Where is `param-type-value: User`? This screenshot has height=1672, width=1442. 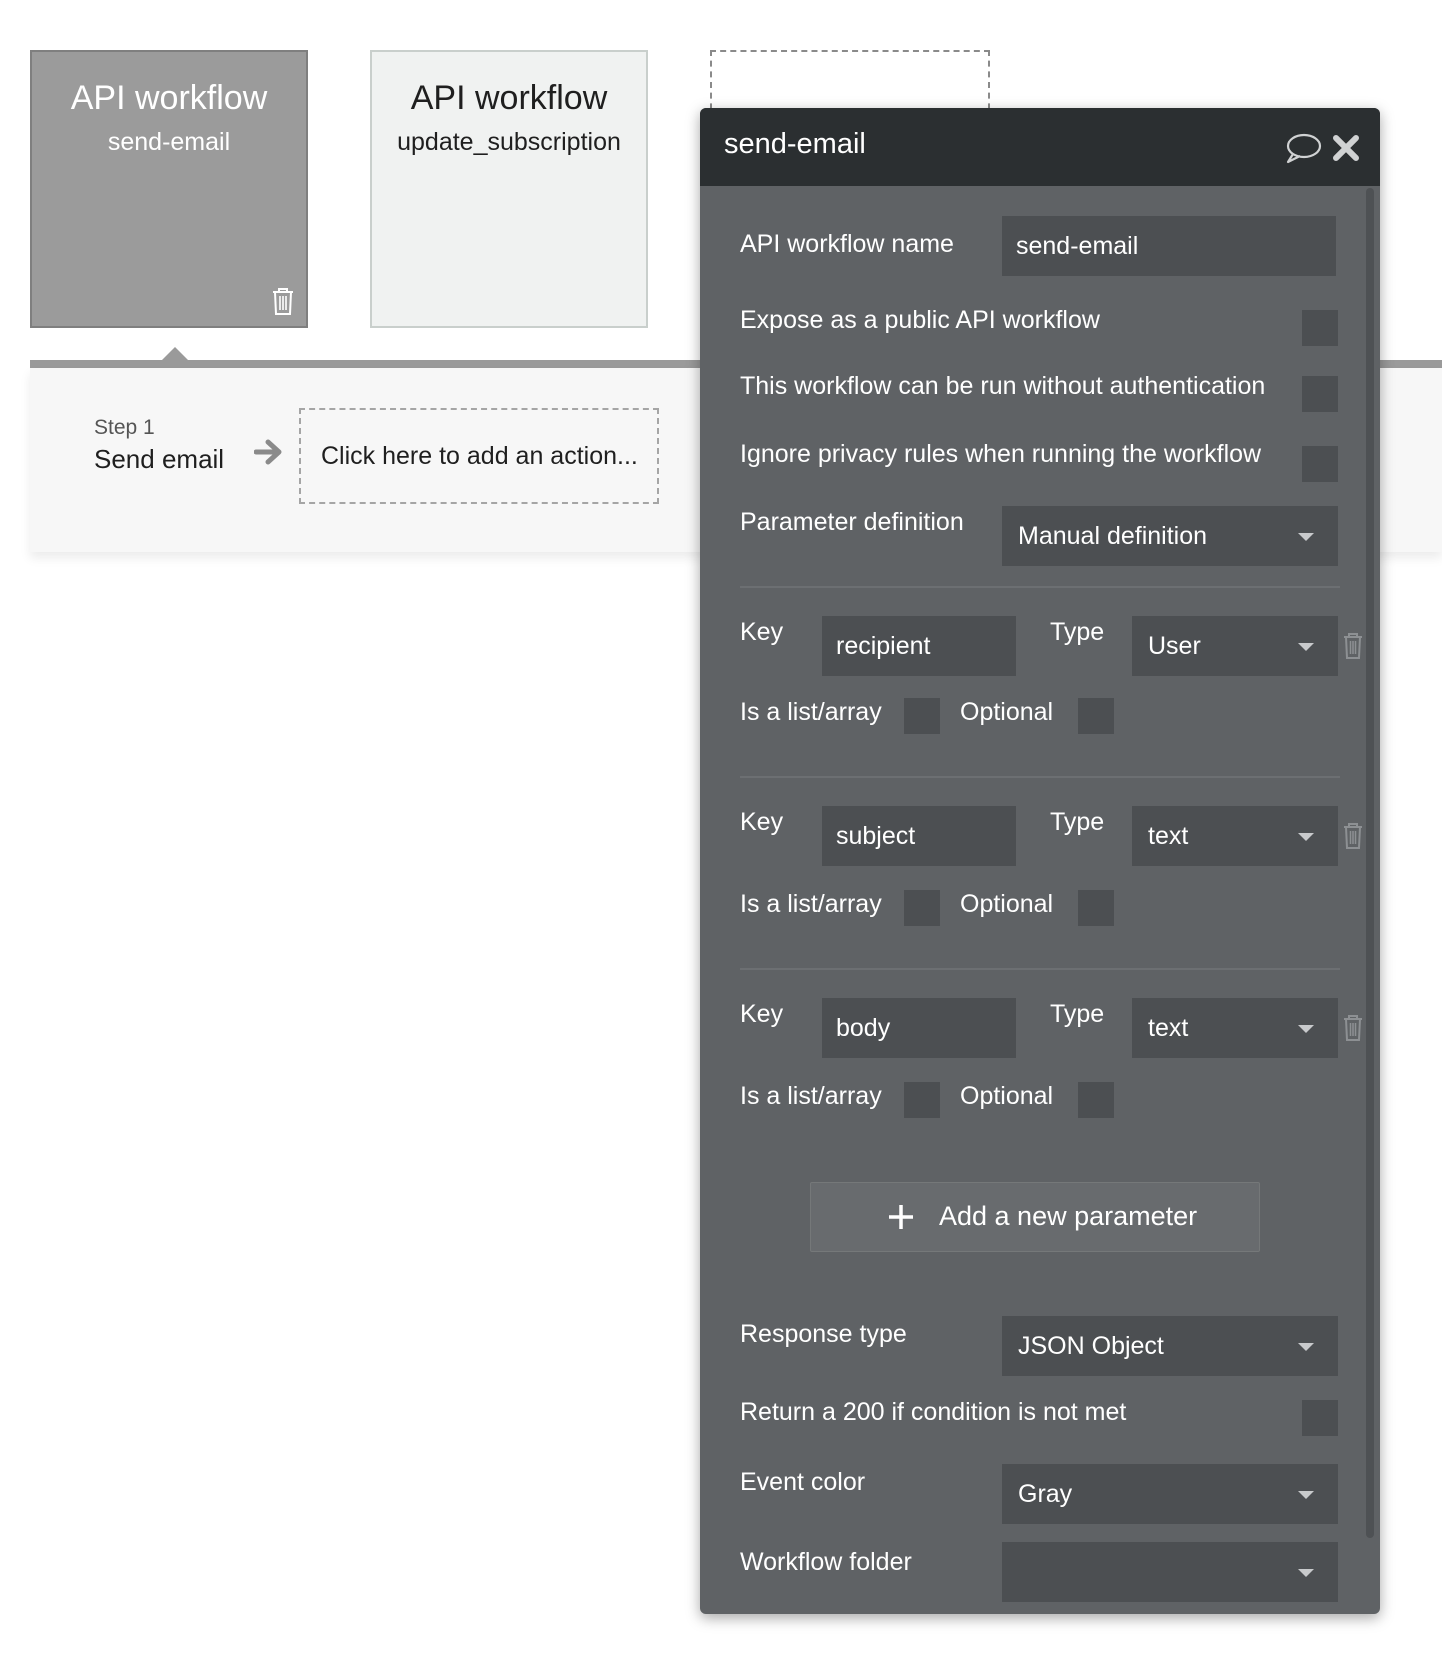 param-type-value: User is located at coordinates (1174, 646).